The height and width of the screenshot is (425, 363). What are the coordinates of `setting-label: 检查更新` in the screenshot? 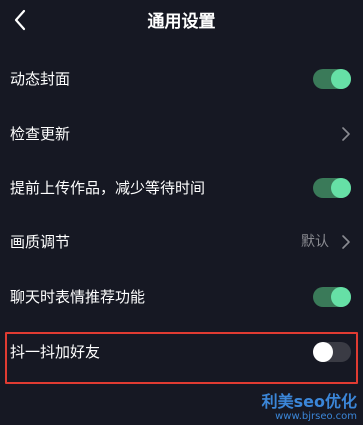 It's located at (40, 134).